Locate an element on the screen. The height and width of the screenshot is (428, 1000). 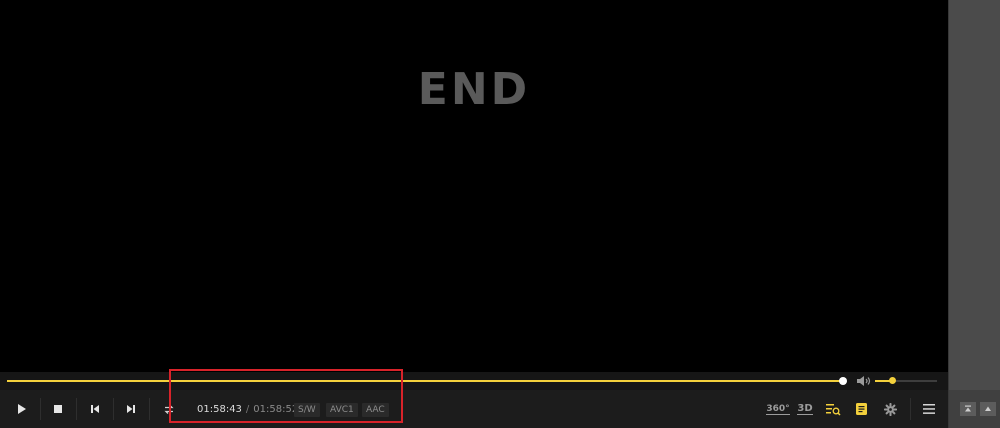
previous-button is located at coordinates (95, 409).